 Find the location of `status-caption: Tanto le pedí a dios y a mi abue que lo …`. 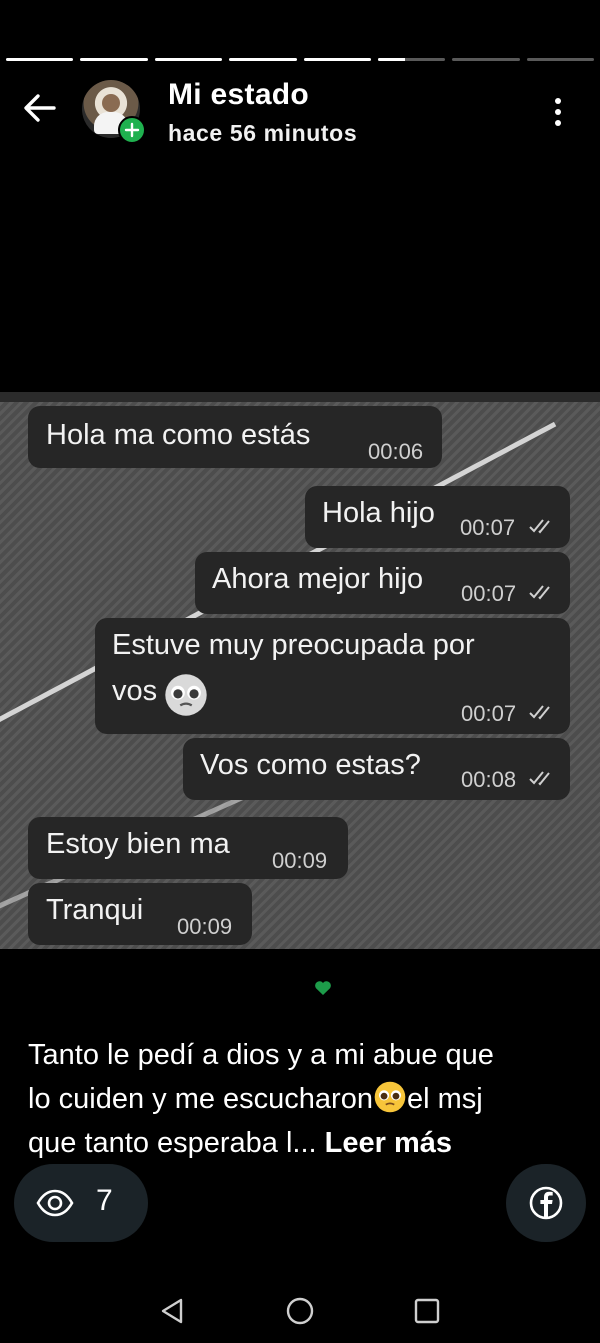

status-caption: Tanto le pedí a dios y a mi abue que lo … is located at coordinates (302, 1099).